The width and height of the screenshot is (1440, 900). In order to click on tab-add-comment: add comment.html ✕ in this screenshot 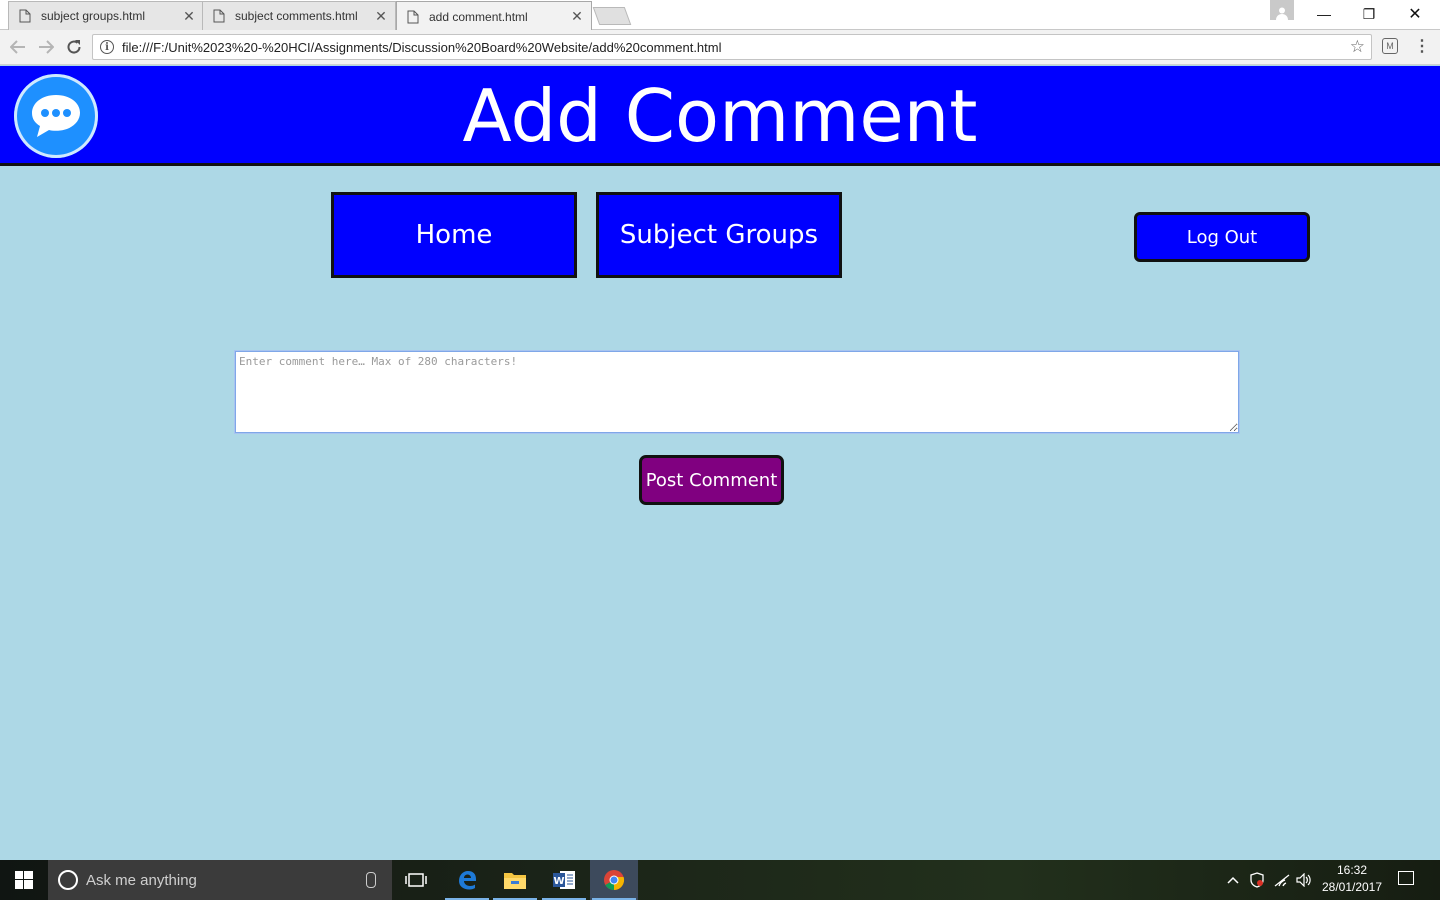, I will do `click(494, 16)`.